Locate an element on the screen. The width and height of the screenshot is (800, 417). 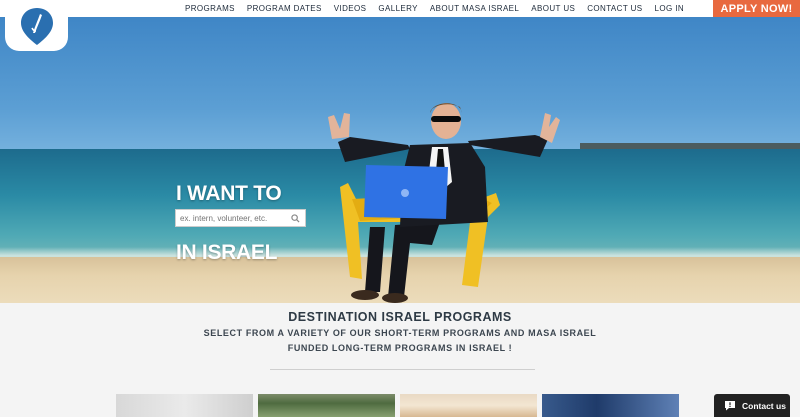
hero-heading-line1: I WANT TO is located at coordinates (229, 193).